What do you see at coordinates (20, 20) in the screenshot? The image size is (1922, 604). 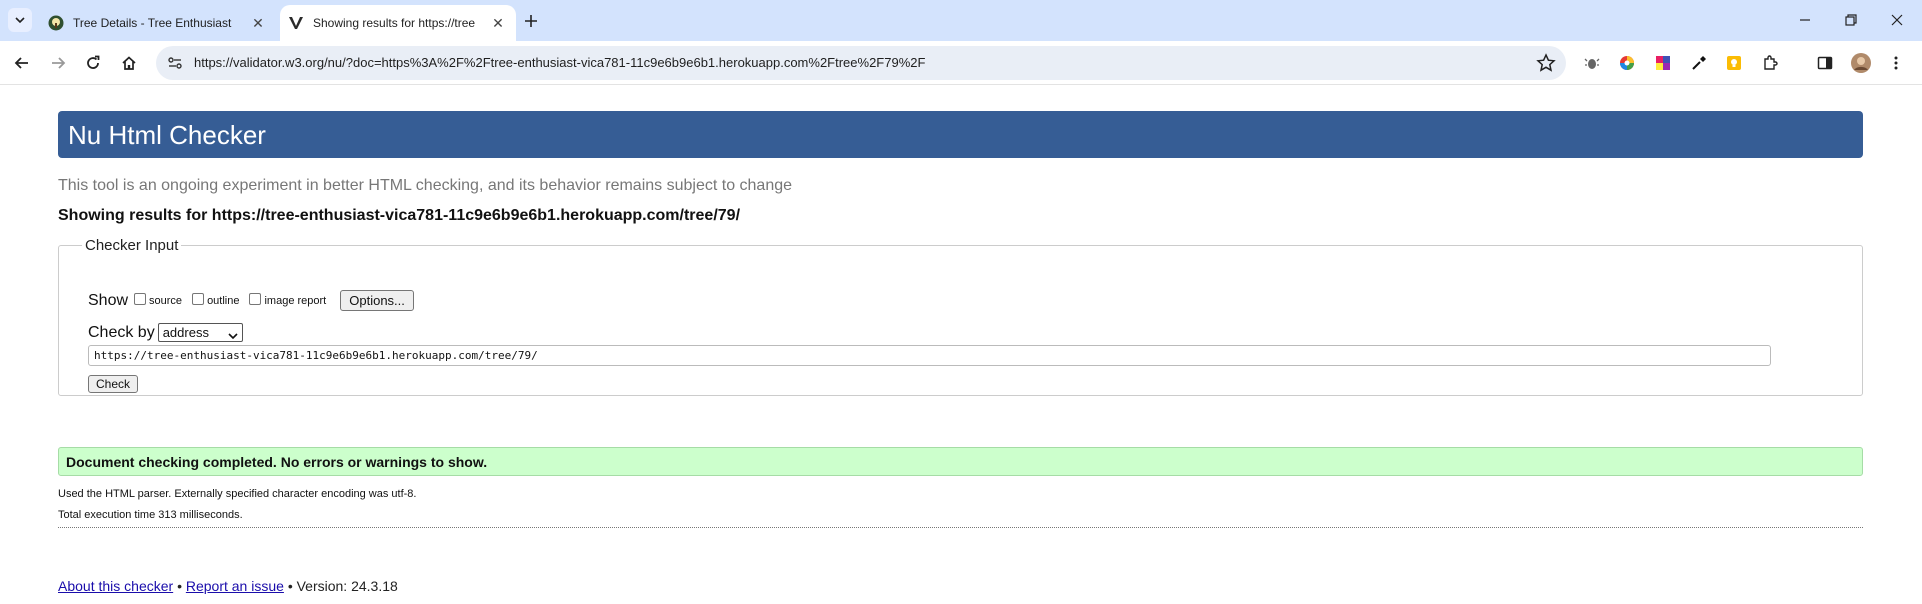 I see `tab-search-icon` at bounding box center [20, 20].